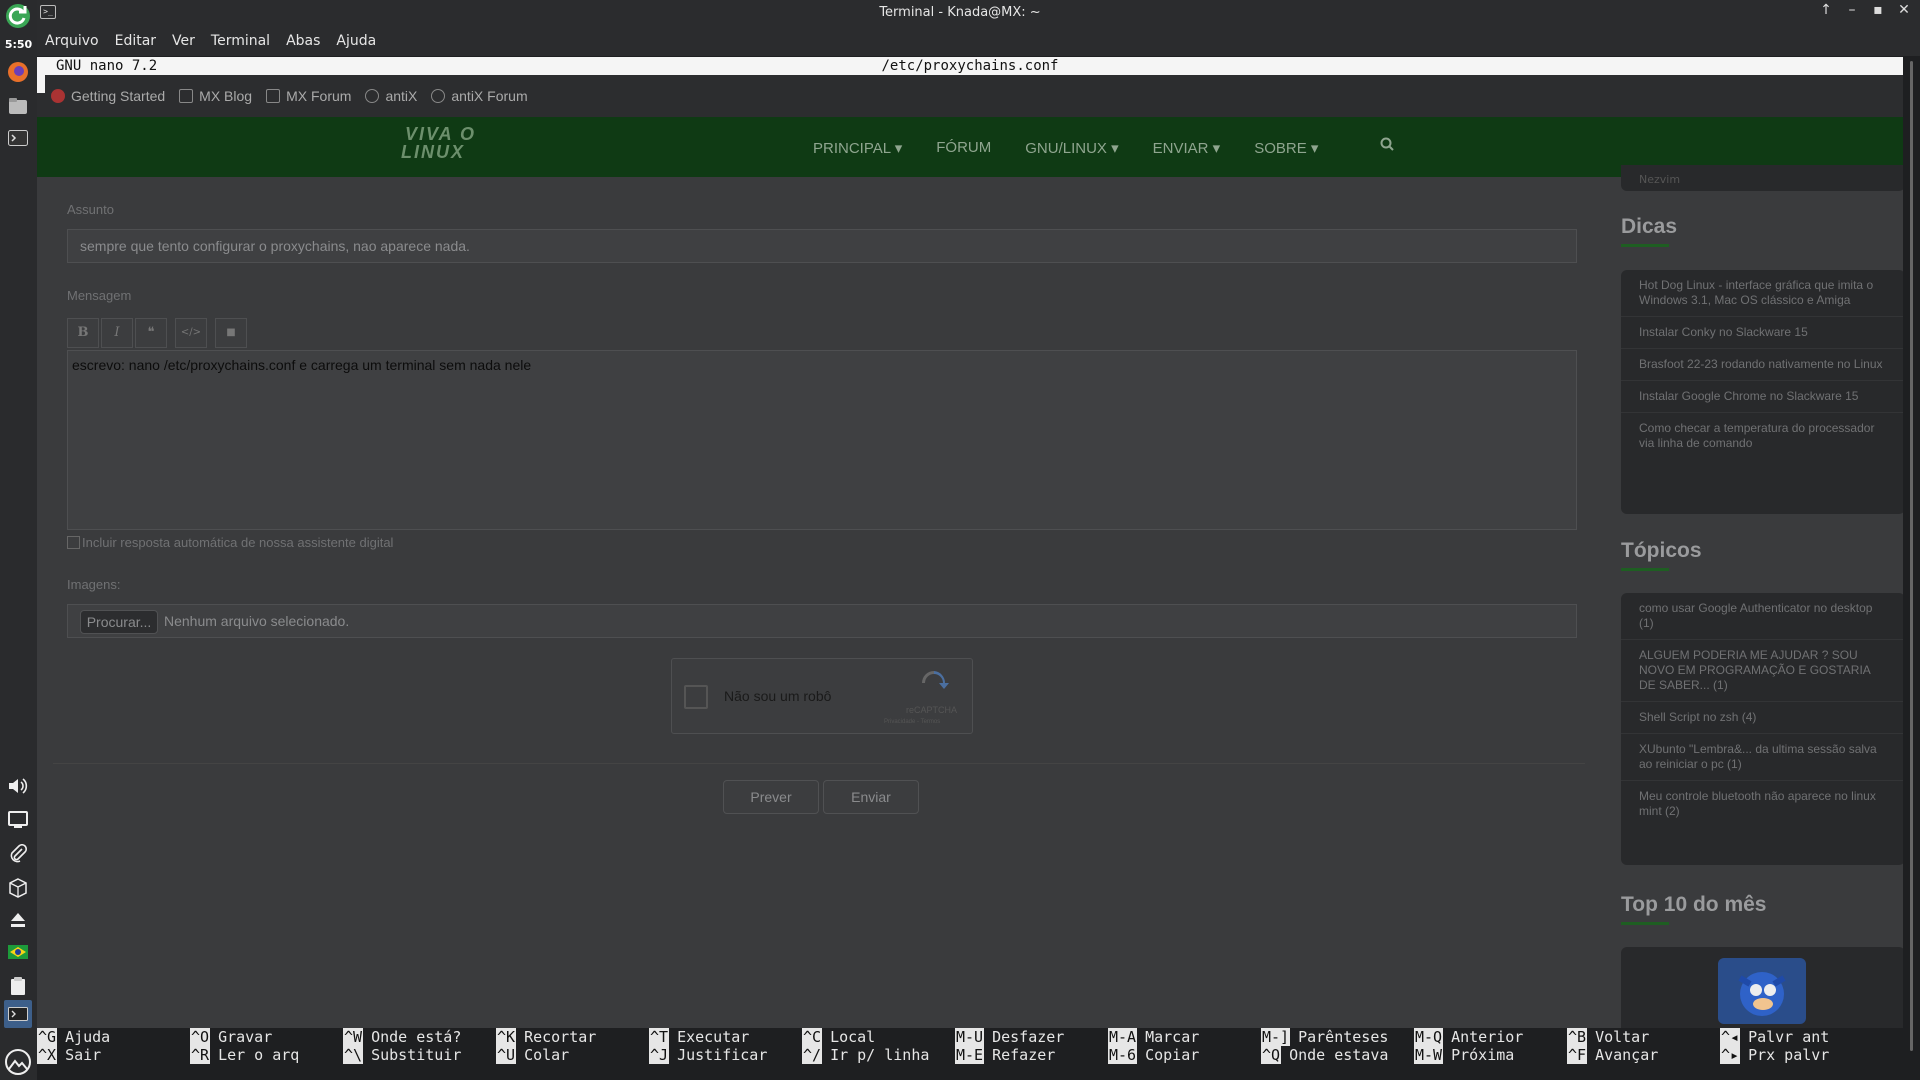 This screenshot has height=1080, width=1920. What do you see at coordinates (47, 1037) in the screenshot?
I see `shortcut-key: ^G` at bounding box center [47, 1037].